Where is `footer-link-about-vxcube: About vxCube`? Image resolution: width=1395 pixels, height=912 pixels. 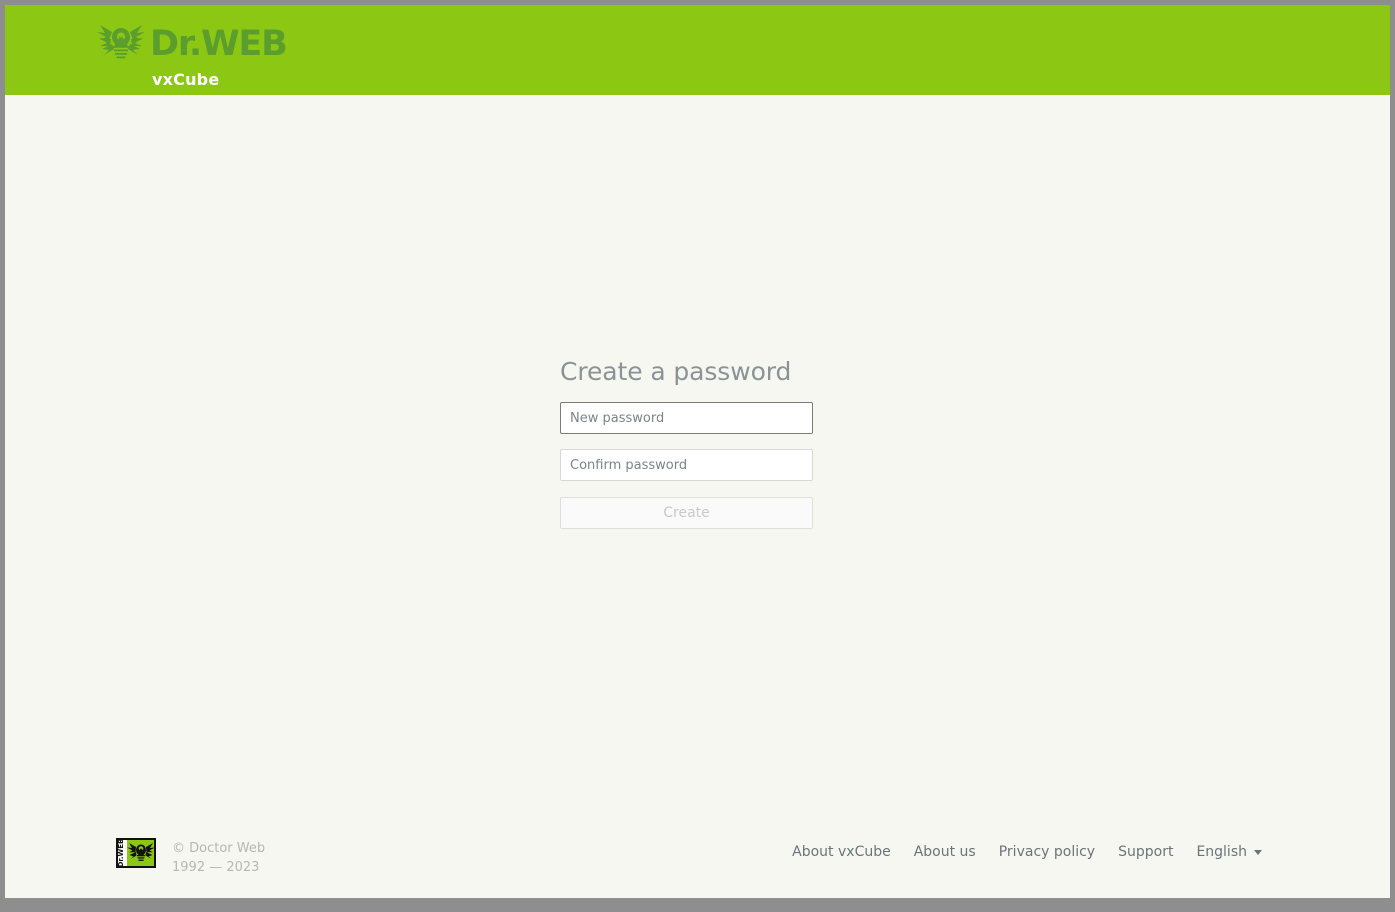 footer-link-about-vxcube: About vxCube is located at coordinates (841, 852).